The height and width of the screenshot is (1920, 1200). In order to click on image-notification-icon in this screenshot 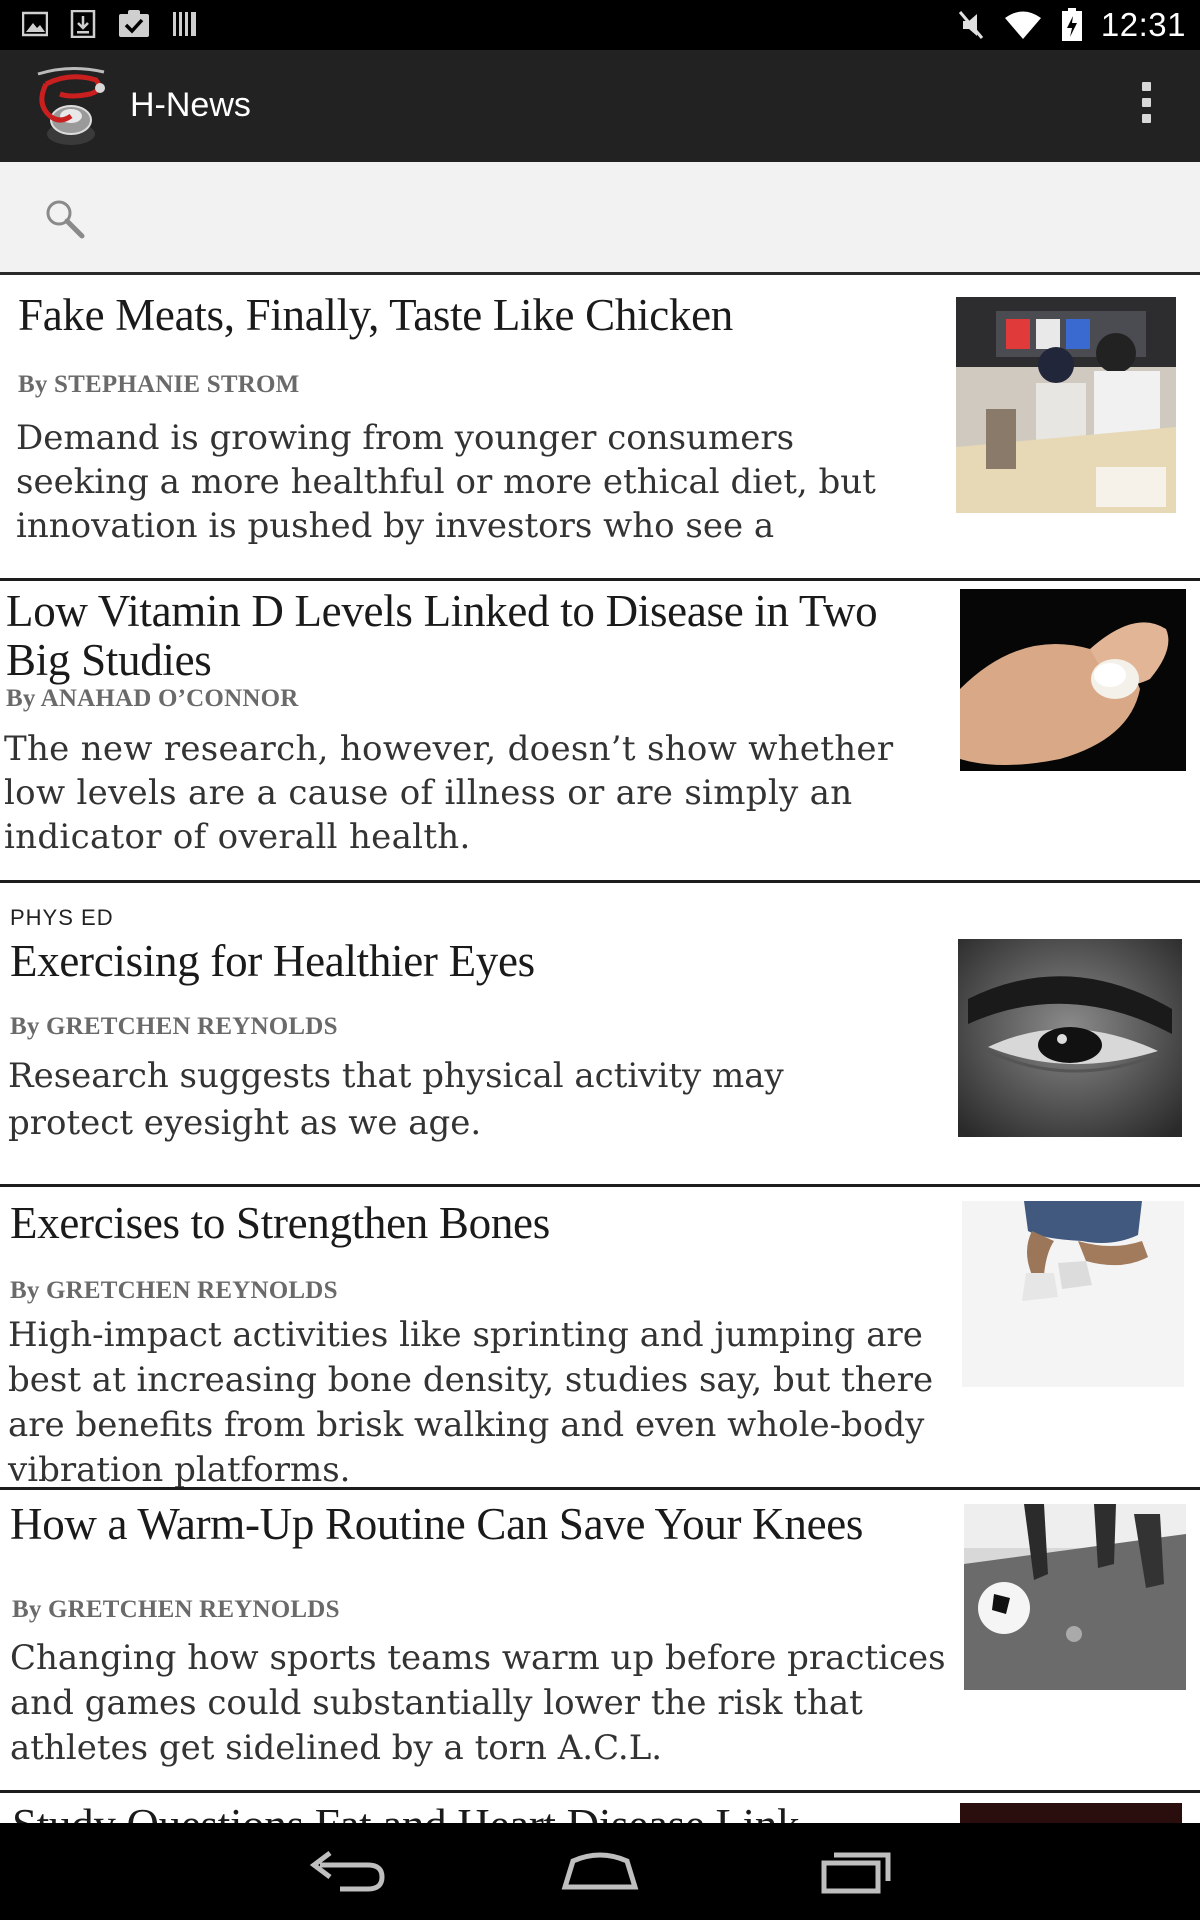, I will do `click(35, 24)`.